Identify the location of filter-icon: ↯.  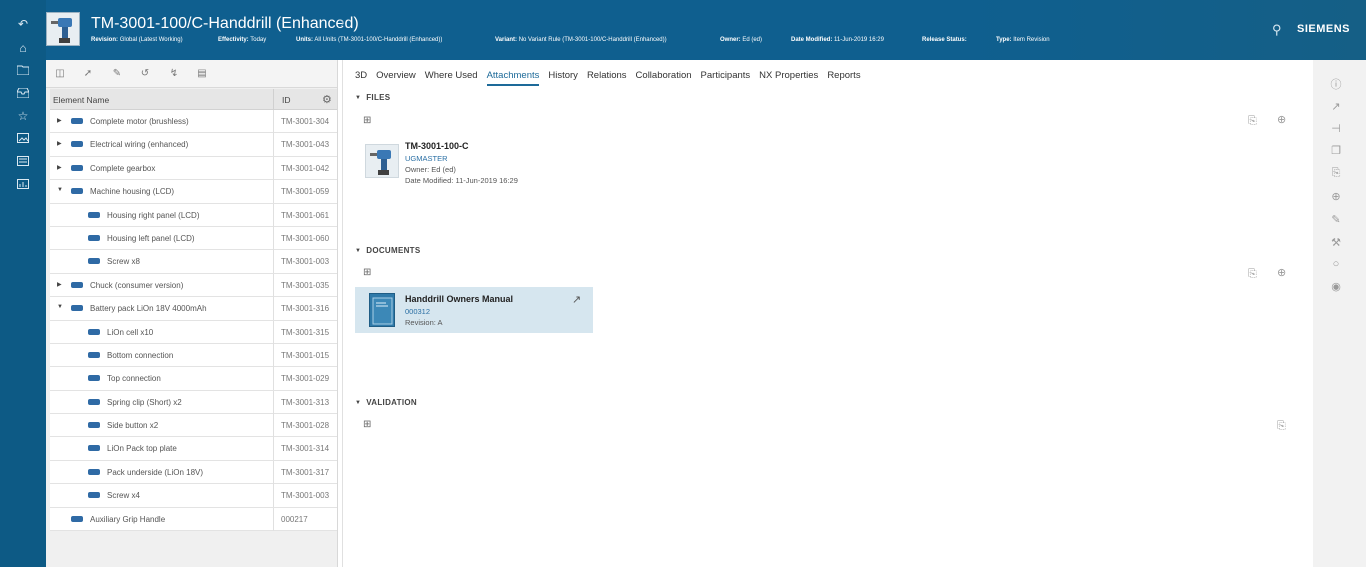
(174, 74).